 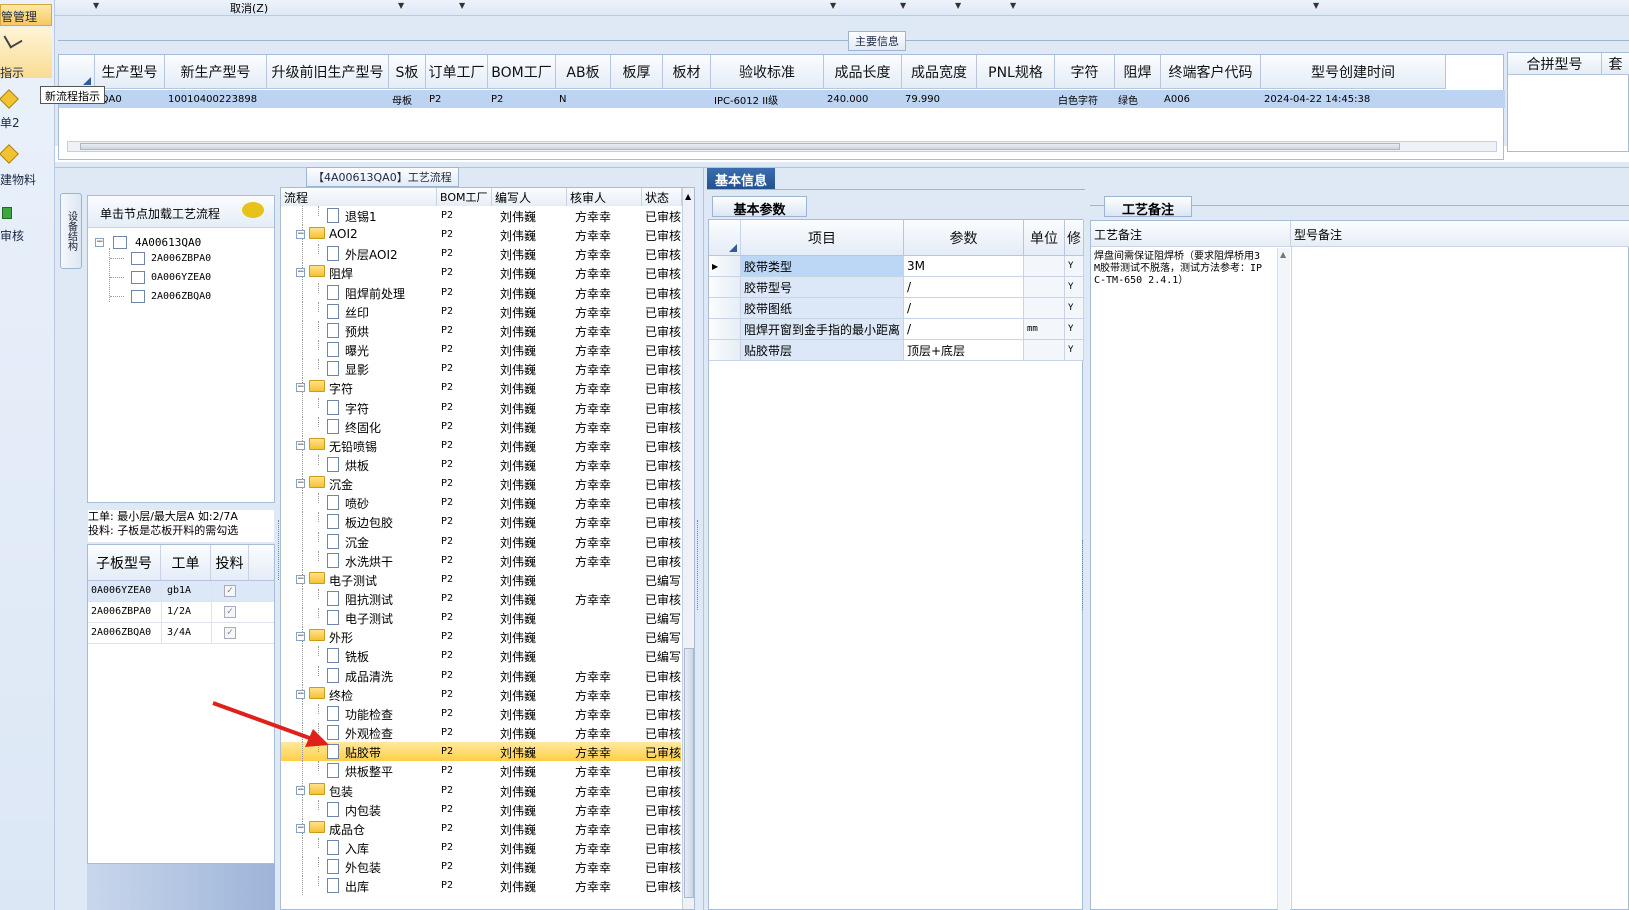 I want to click on tree-child: 0A006YZEA0, so click(x=181, y=277).